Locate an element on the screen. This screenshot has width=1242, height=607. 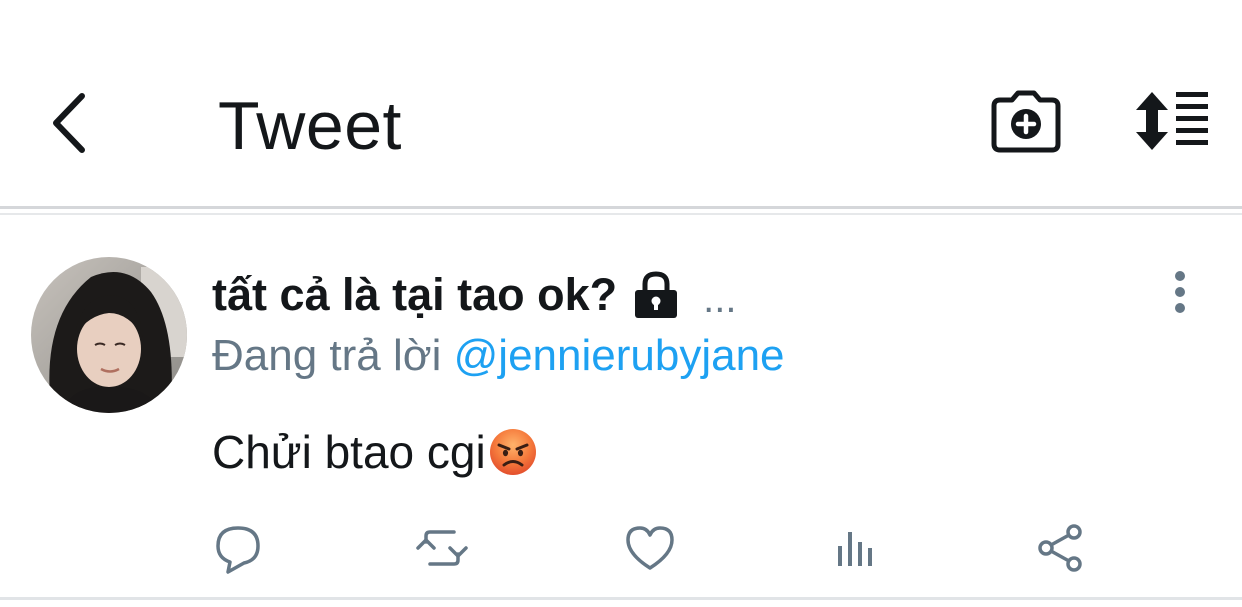
reply-handle: @jennierubyjane is located at coordinates (619, 355).